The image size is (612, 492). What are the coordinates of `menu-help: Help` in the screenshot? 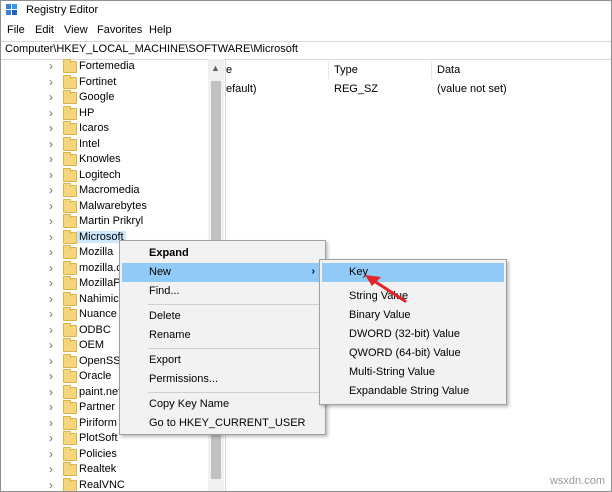 It's located at (160, 30).